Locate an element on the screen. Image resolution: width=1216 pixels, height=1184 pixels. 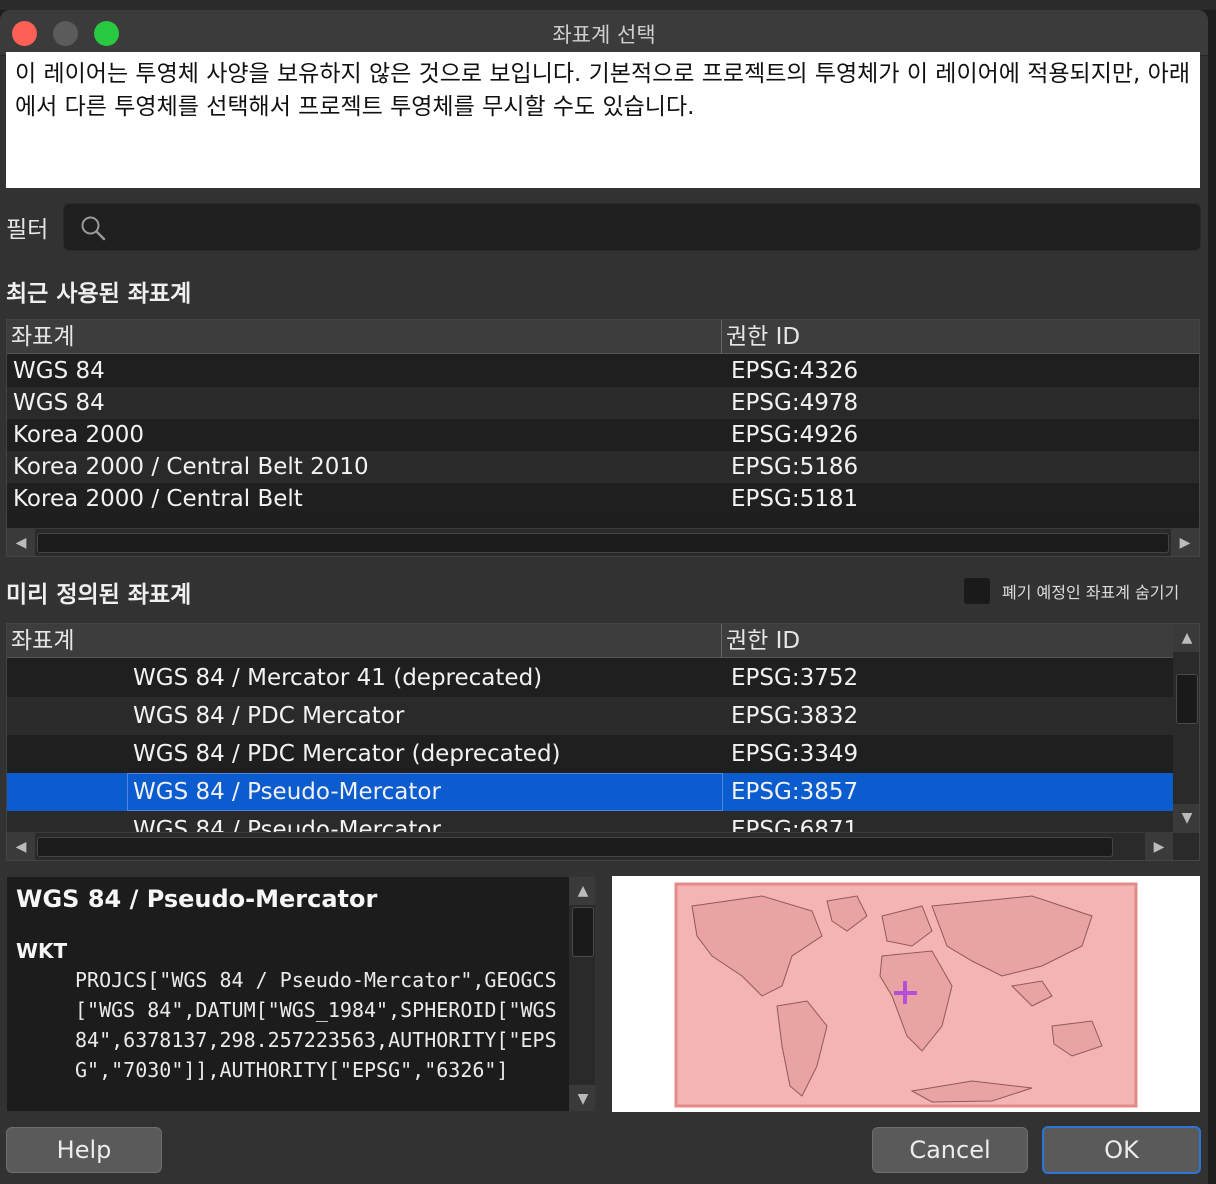
predefined-crs-title: 미리 정의된 좌표계 is located at coordinates (99, 595).